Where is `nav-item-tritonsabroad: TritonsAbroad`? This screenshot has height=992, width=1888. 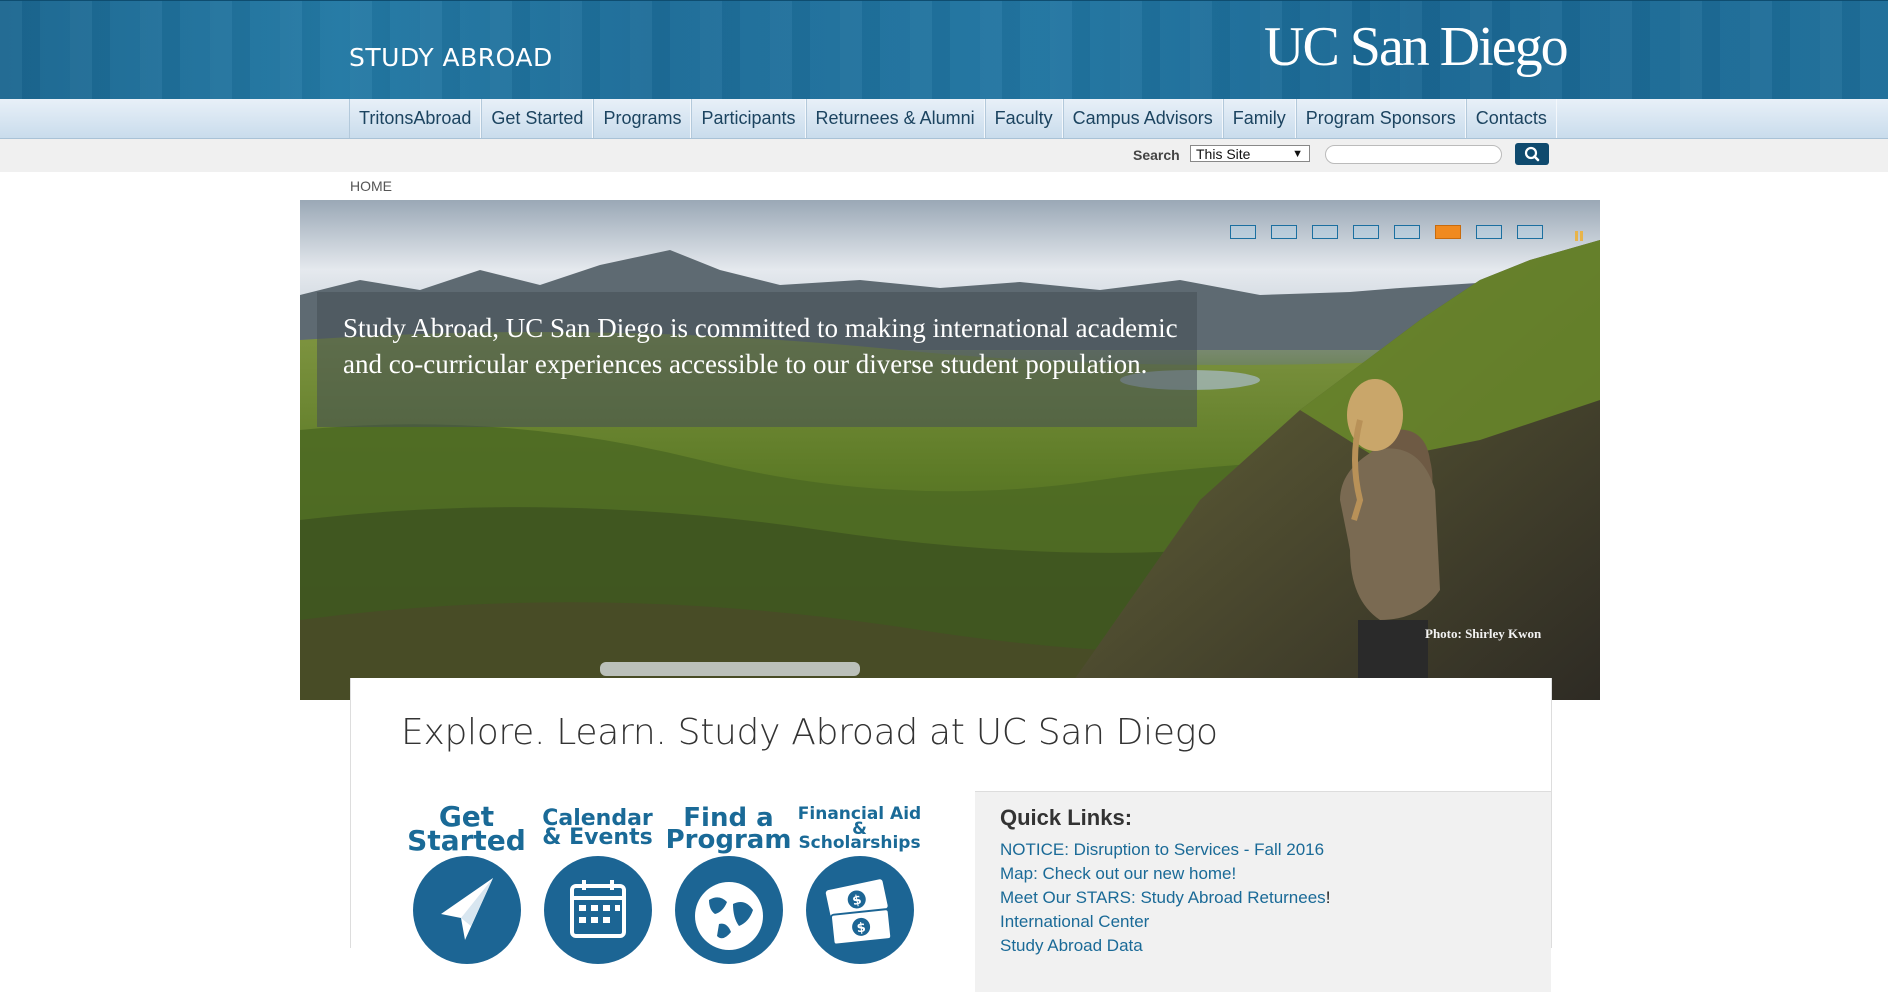 nav-item-tritonsabroad: TritonsAbroad is located at coordinates (415, 118).